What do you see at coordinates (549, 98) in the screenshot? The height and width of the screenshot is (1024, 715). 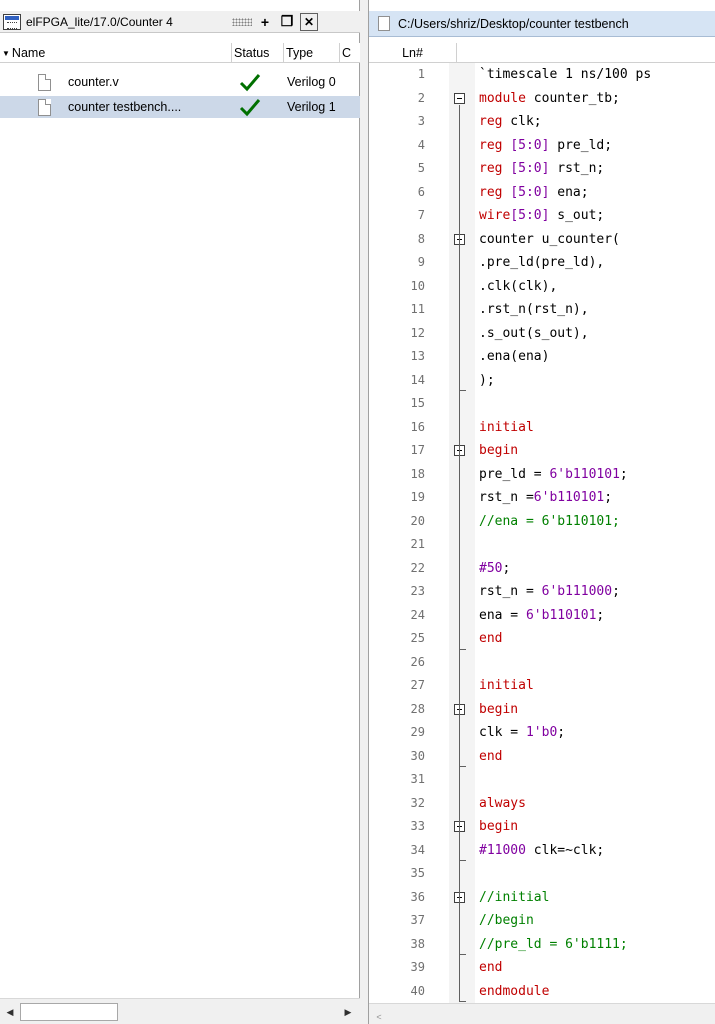 I see `code-text: module counter_tb;` at bounding box center [549, 98].